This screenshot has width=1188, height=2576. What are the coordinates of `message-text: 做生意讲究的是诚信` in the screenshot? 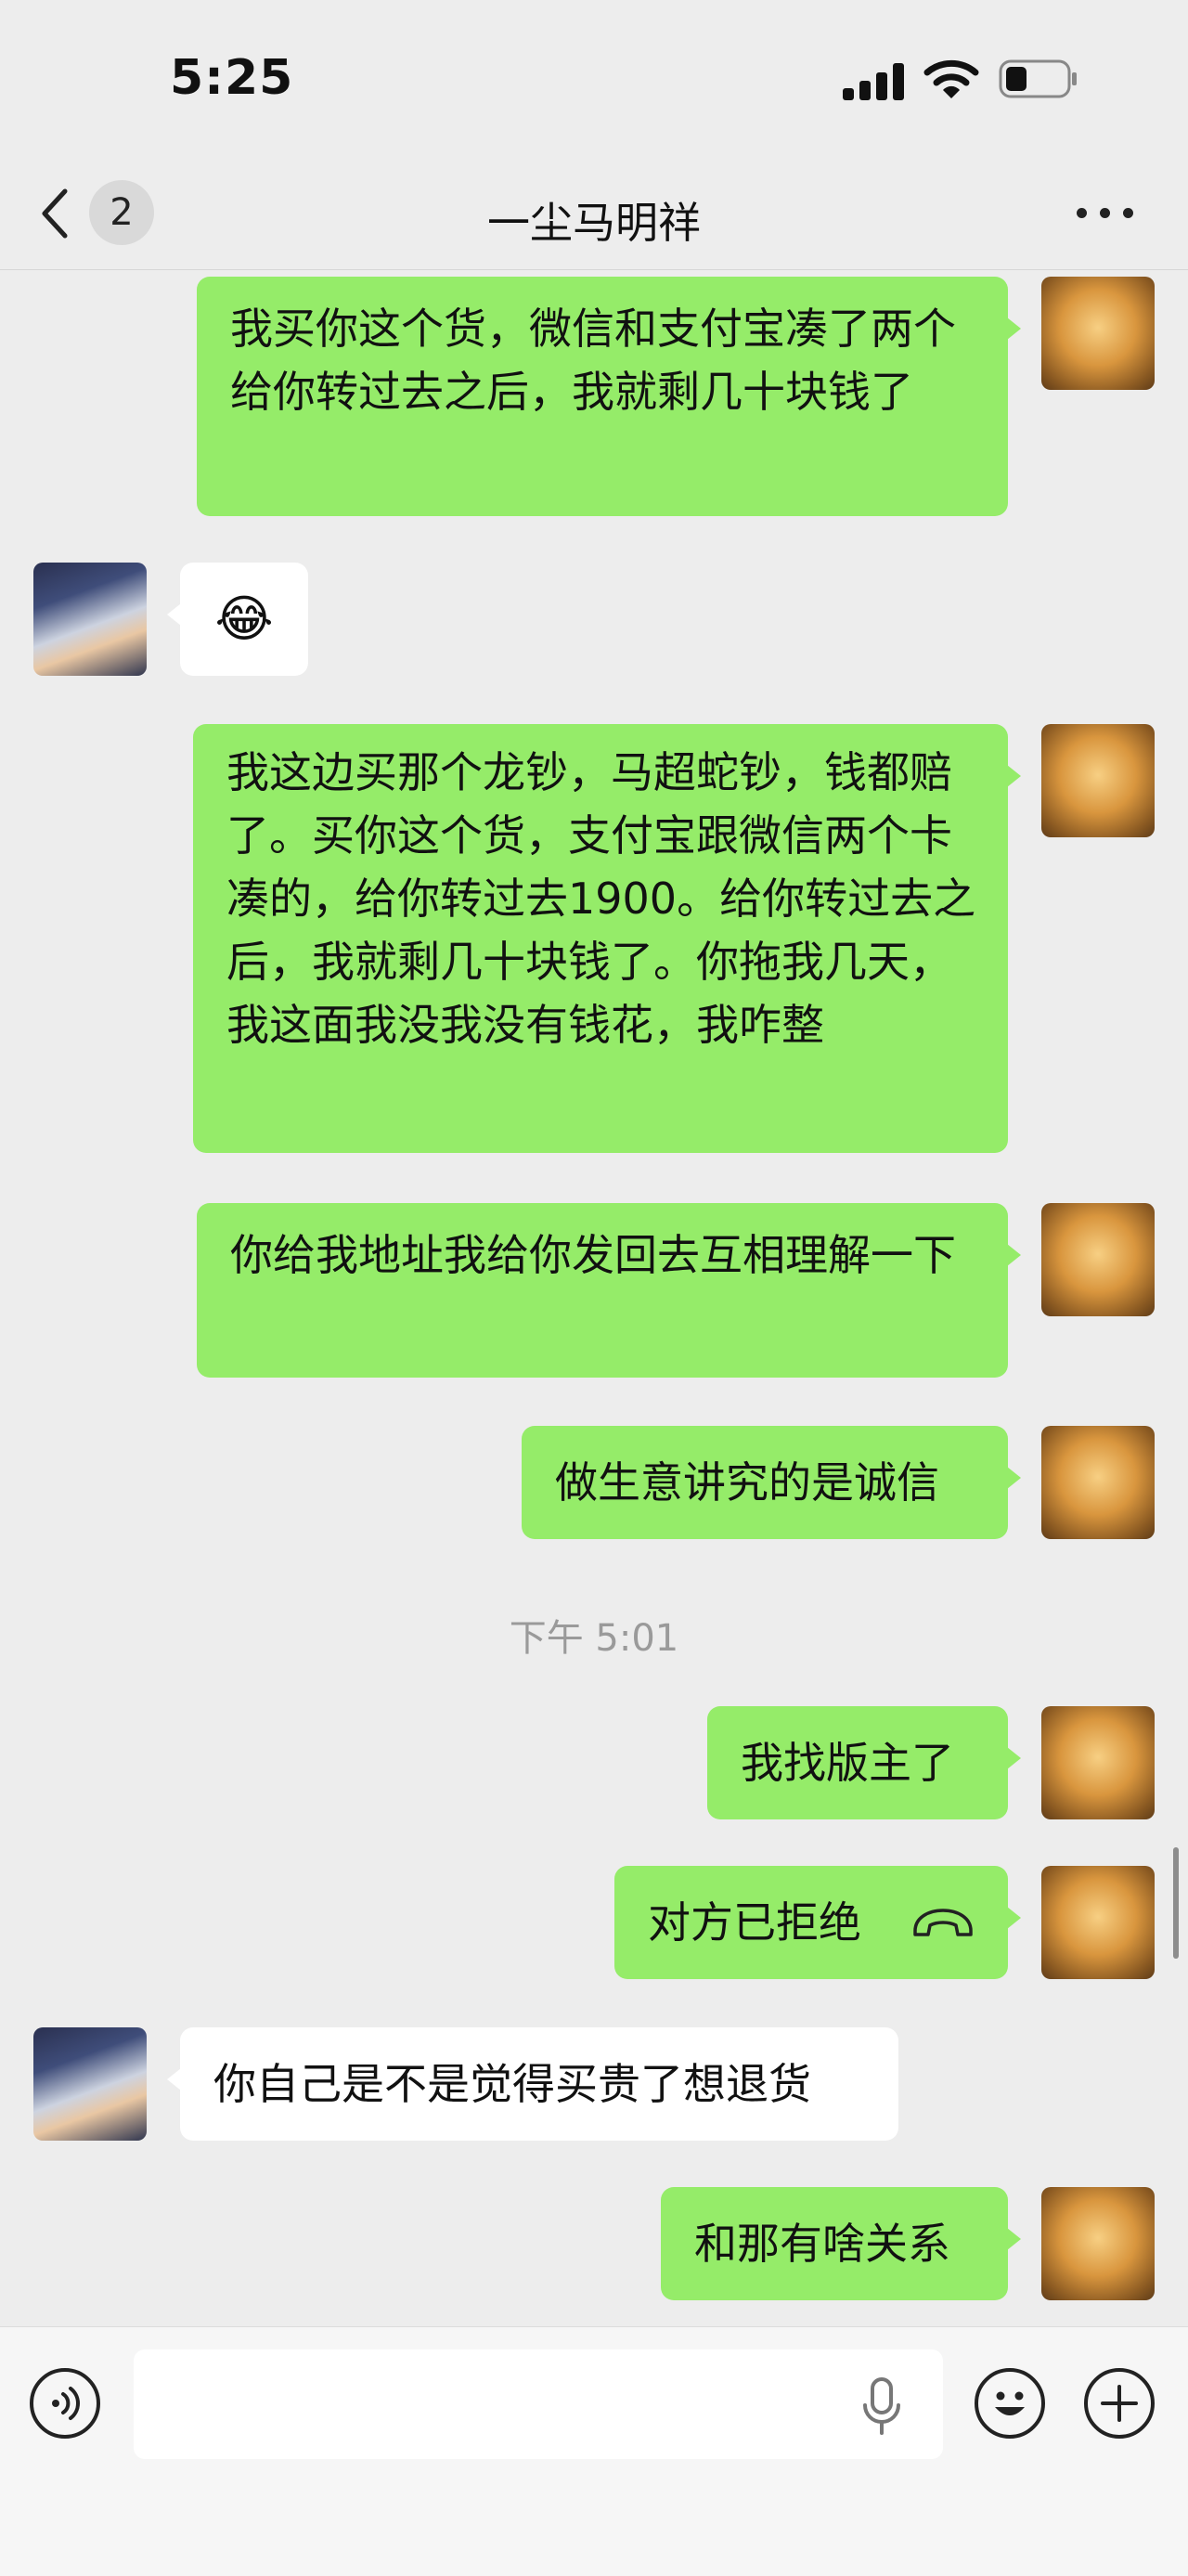 It's located at (747, 1482).